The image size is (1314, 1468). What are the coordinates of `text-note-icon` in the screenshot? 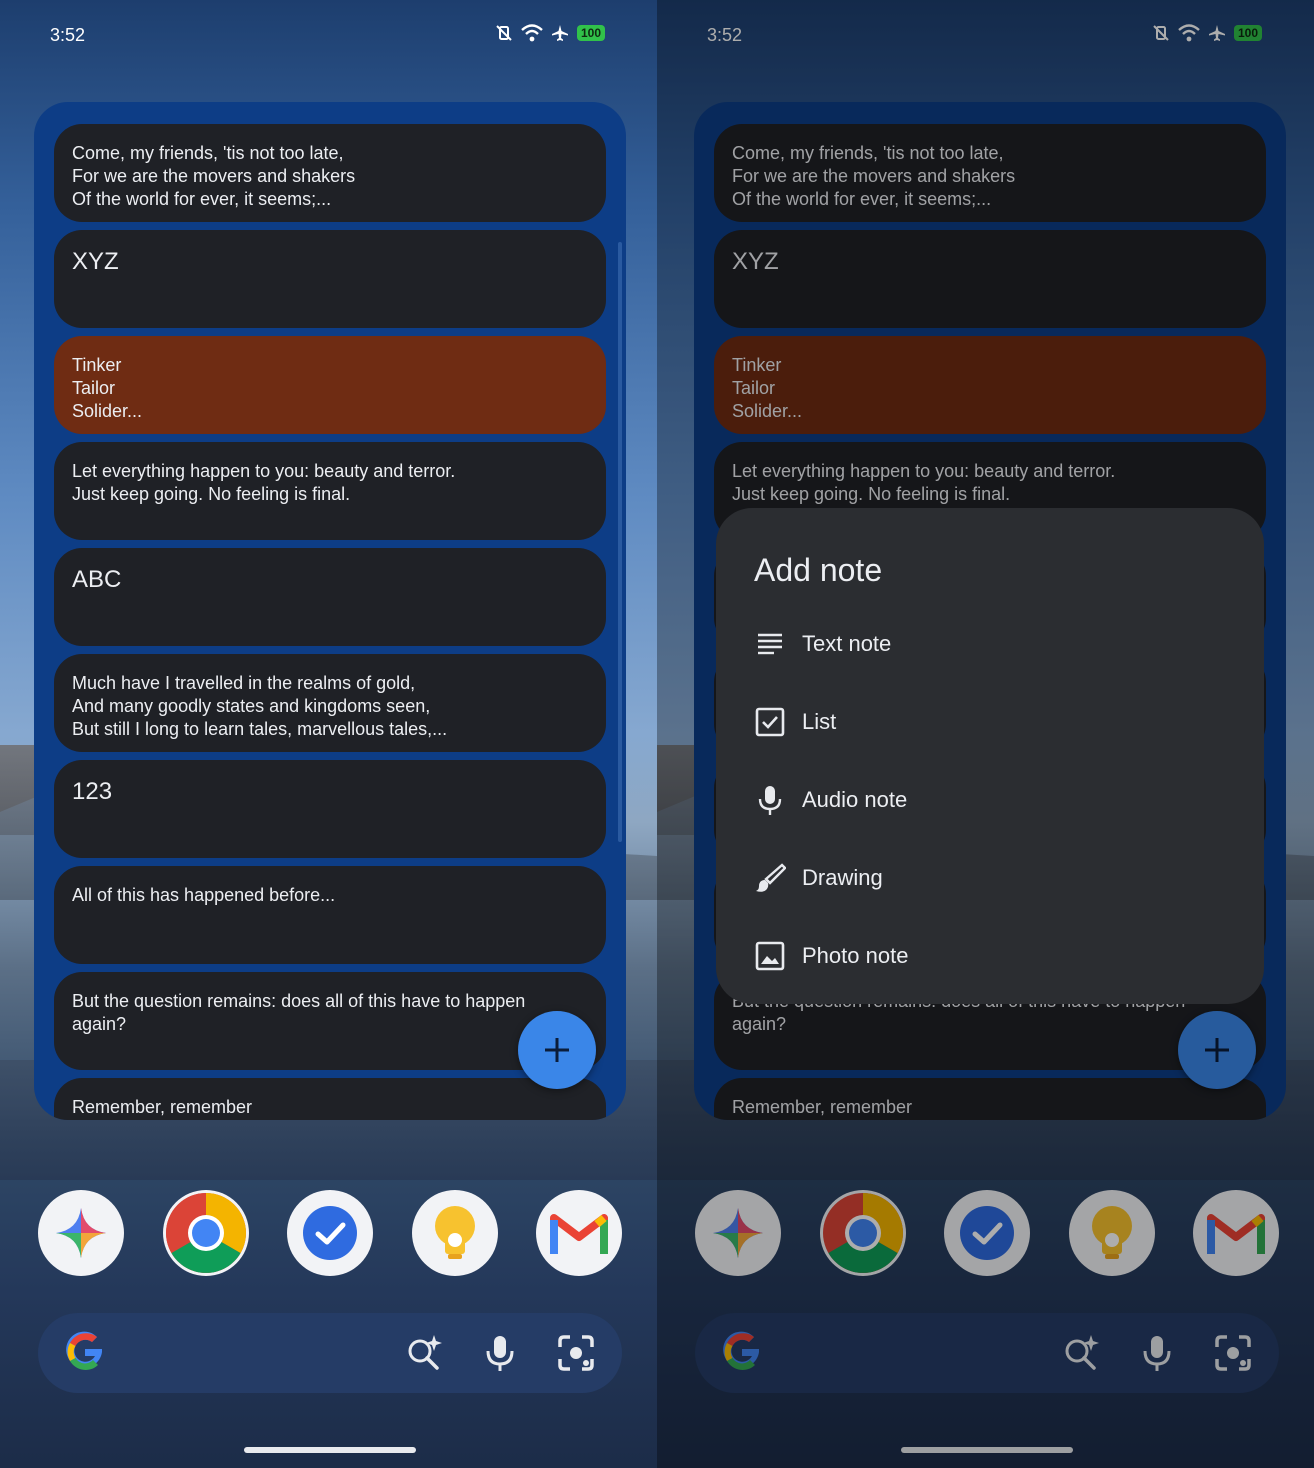 It's located at (770, 644).